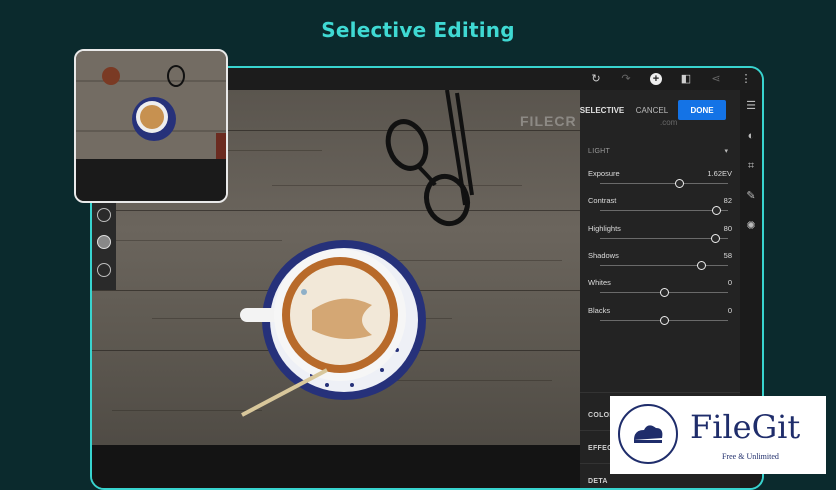  I want to click on cloud-logo-icon, so click(648, 434).